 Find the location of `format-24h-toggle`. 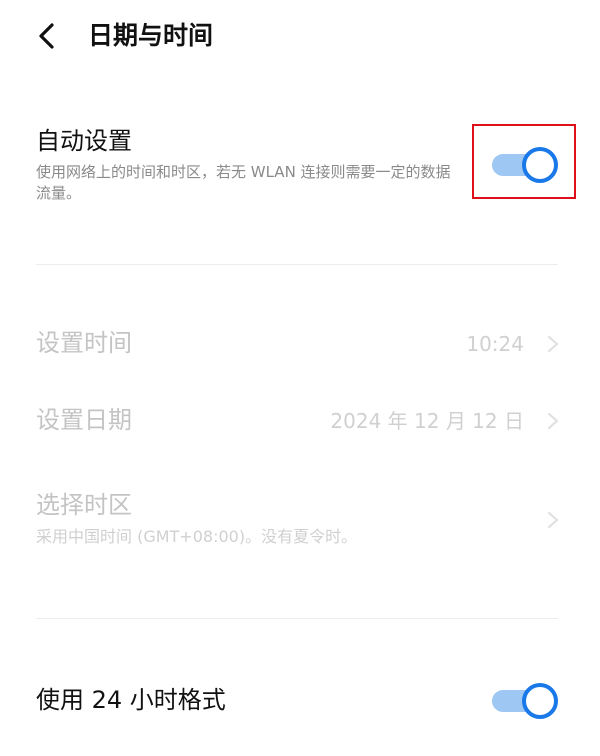

format-24h-toggle is located at coordinates (525, 700).